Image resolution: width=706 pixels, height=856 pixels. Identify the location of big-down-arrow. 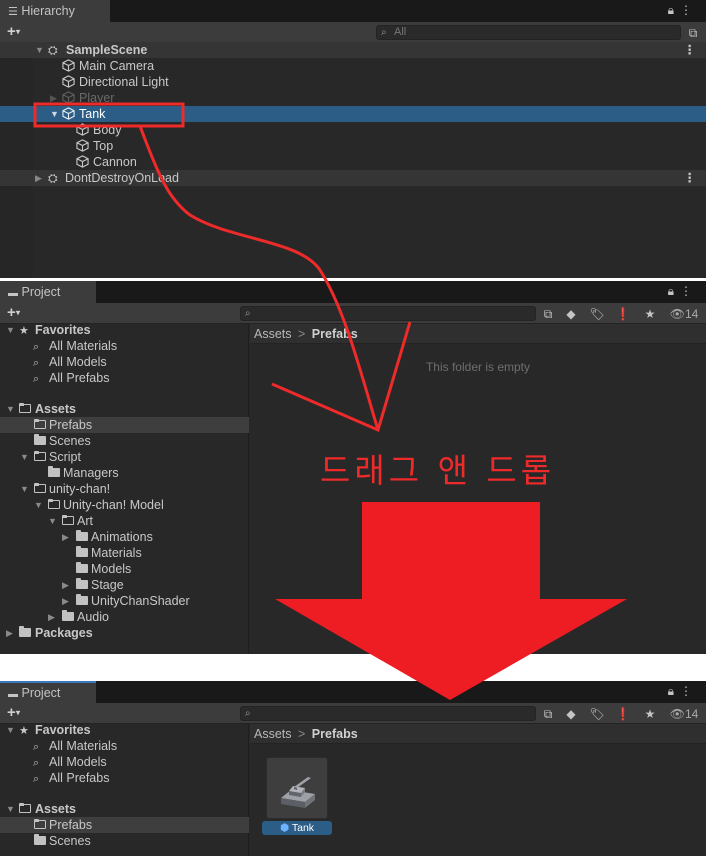
(451, 601).